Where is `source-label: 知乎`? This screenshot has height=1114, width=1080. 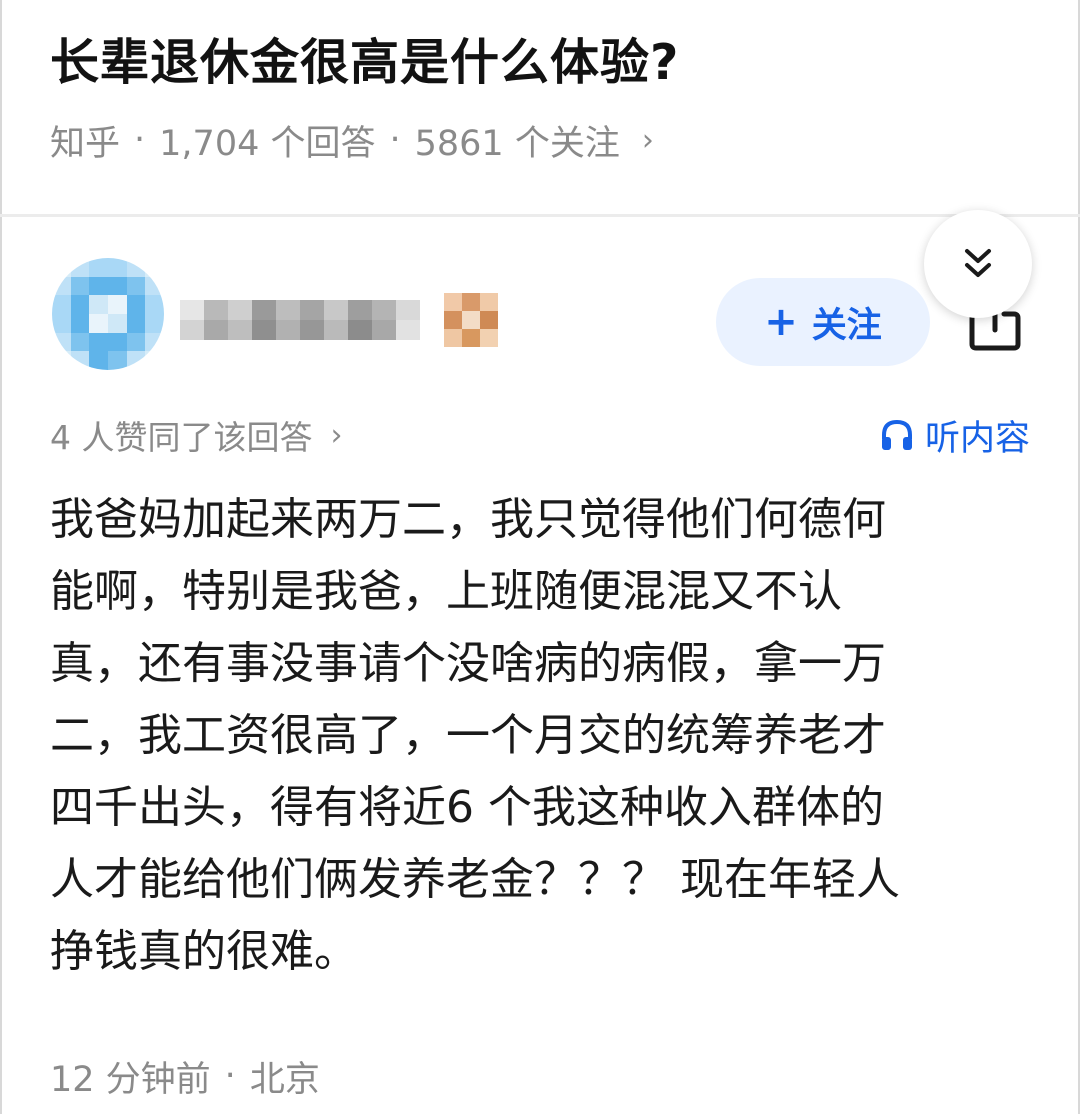
source-label: 知乎 is located at coordinates (85, 143).